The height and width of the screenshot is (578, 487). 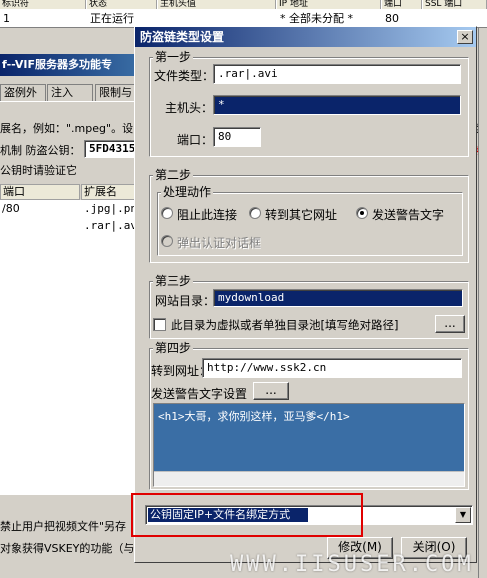 I want to click on list-header-port: 端口, so click(x=40, y=192).